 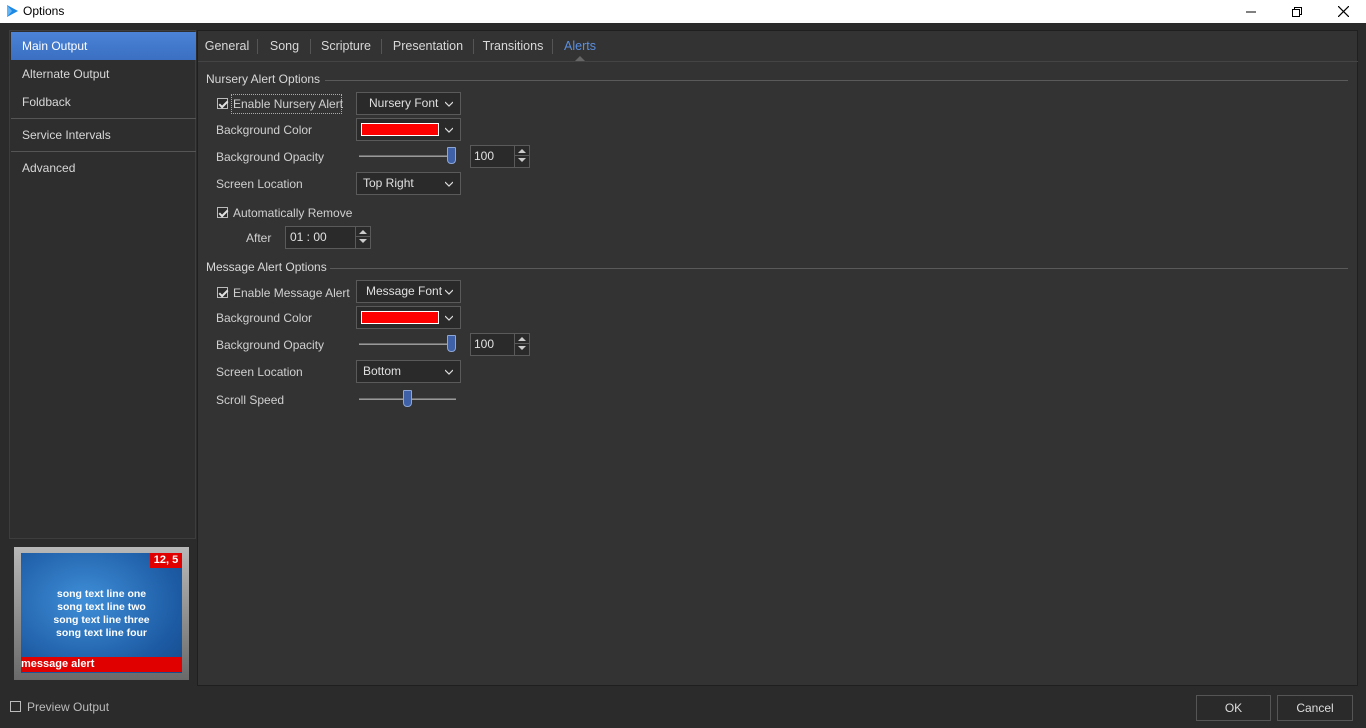 What do you see at coordinates (484, 344) in the screenshot?
I see `message-opacity-value: 100` at bounding box center [484, 344].